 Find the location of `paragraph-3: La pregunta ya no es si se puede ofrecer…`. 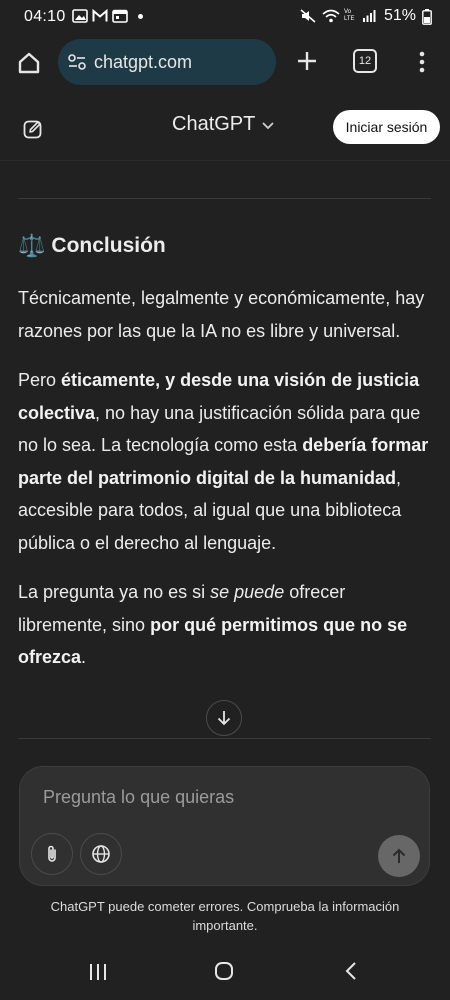

paragraph-3: La pregunta ya no es si se puede ofrecer… is located at coordinates (225, 625).